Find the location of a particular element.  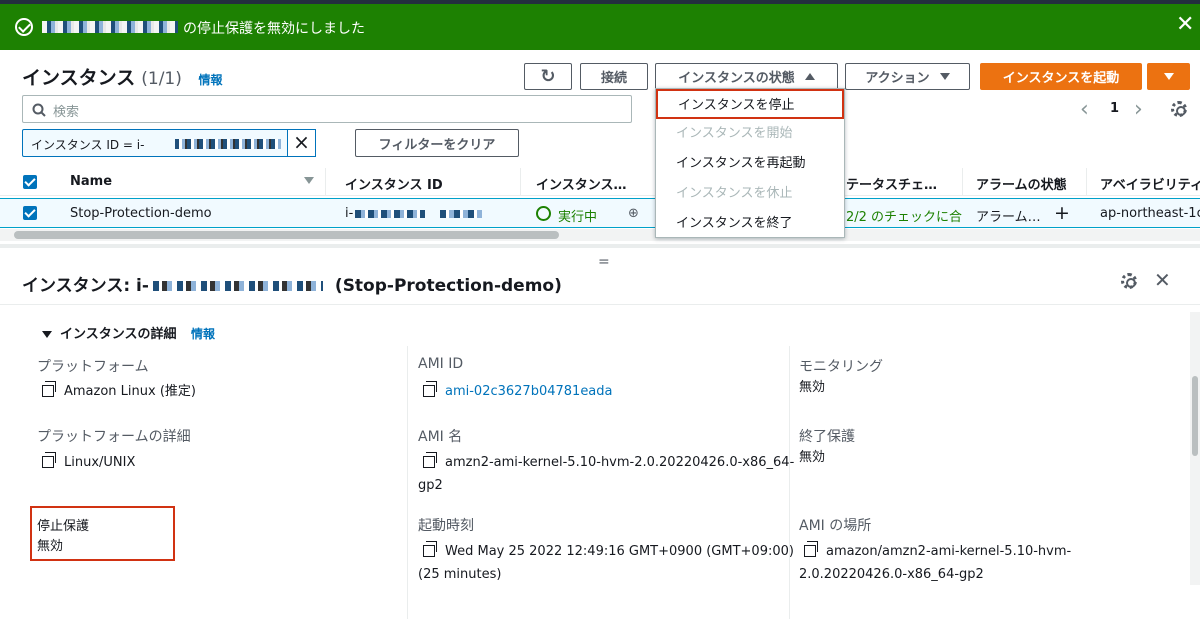

launch-dropdown-button is located at coordinates (1168, 76).